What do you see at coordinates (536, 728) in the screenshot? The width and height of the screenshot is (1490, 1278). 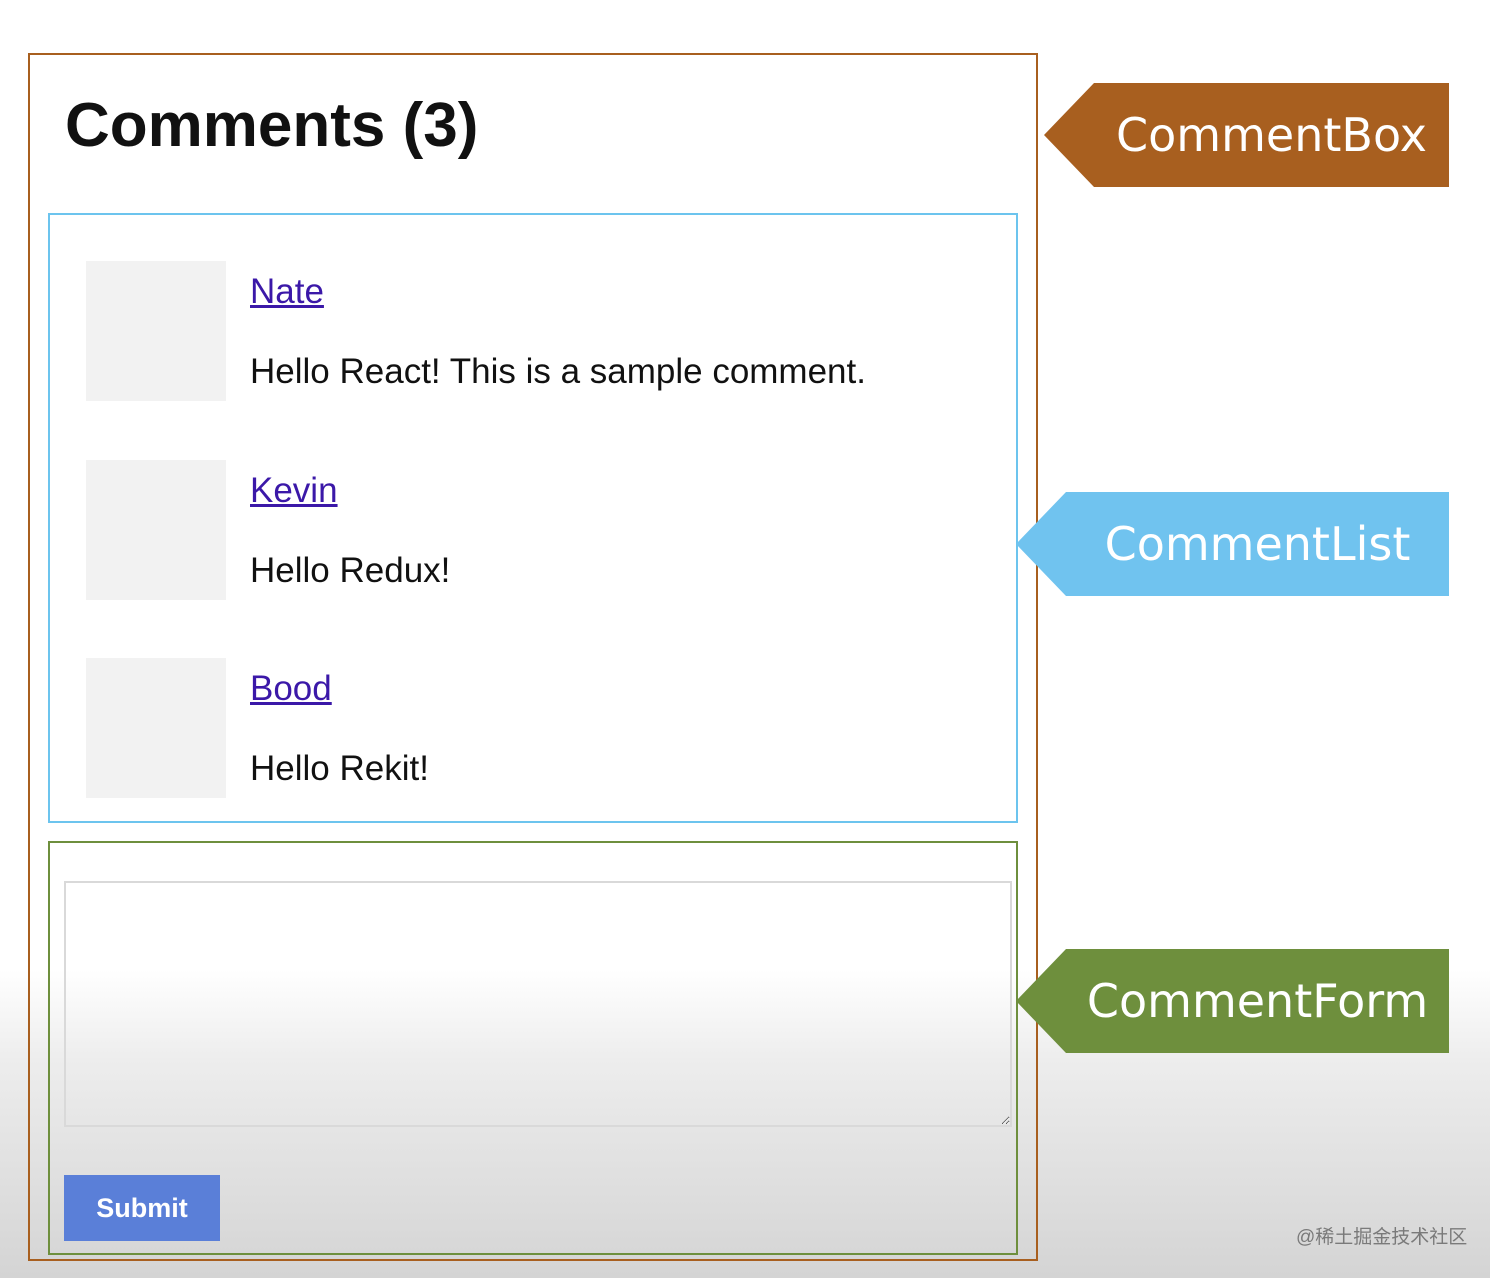 I see `comment-item: Bood Hello Rekit!` at bounding box center [536, 728].